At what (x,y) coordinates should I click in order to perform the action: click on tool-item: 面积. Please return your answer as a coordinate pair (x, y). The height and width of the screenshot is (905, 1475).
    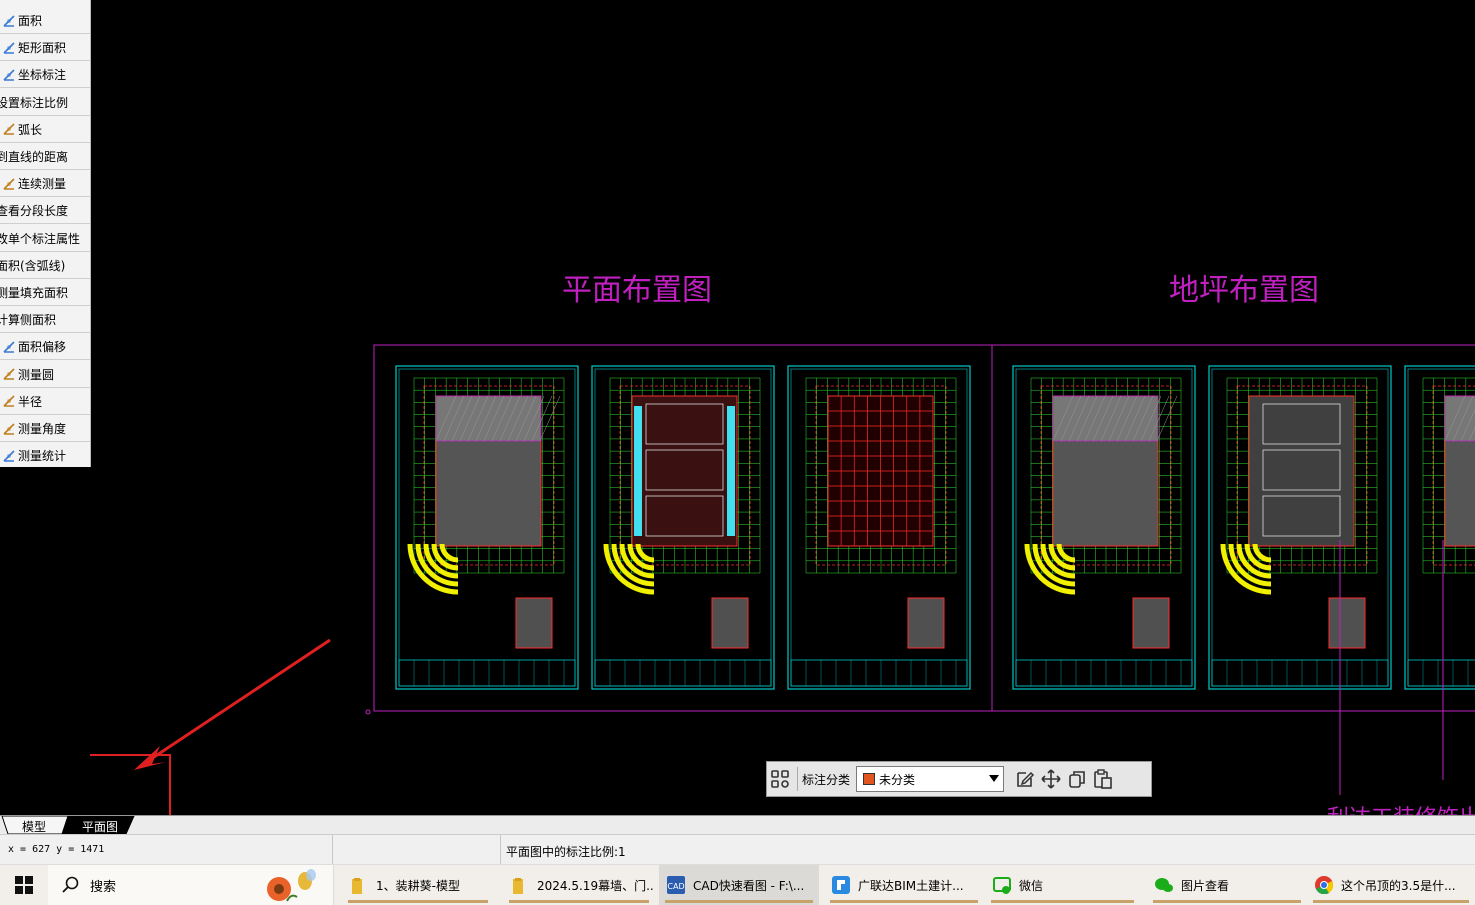
    Looking at the image, I should click on (45, 21).